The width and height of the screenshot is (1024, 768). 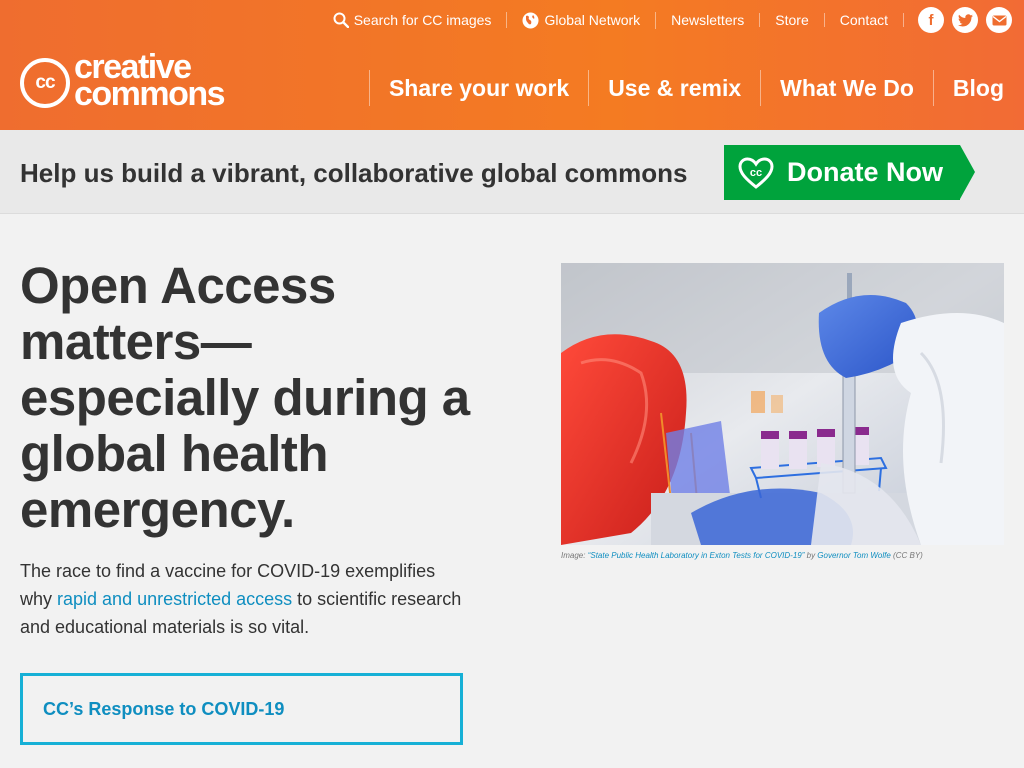 I want to click on store-label: Store, so click(x=792, y=20).